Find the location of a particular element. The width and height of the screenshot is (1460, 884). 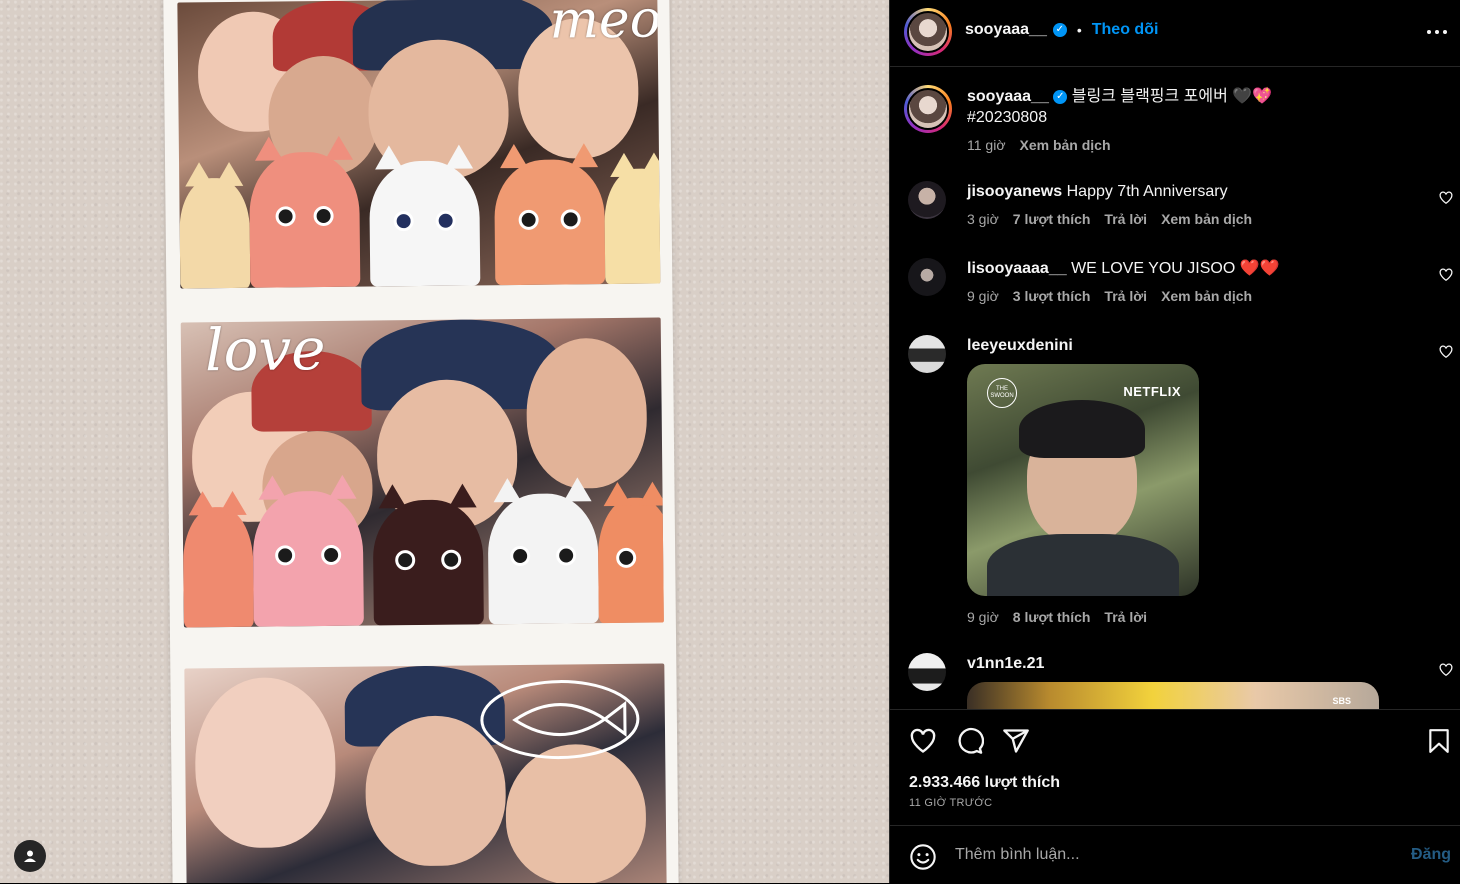

person-shirt is located at coordinates (1083, 565).